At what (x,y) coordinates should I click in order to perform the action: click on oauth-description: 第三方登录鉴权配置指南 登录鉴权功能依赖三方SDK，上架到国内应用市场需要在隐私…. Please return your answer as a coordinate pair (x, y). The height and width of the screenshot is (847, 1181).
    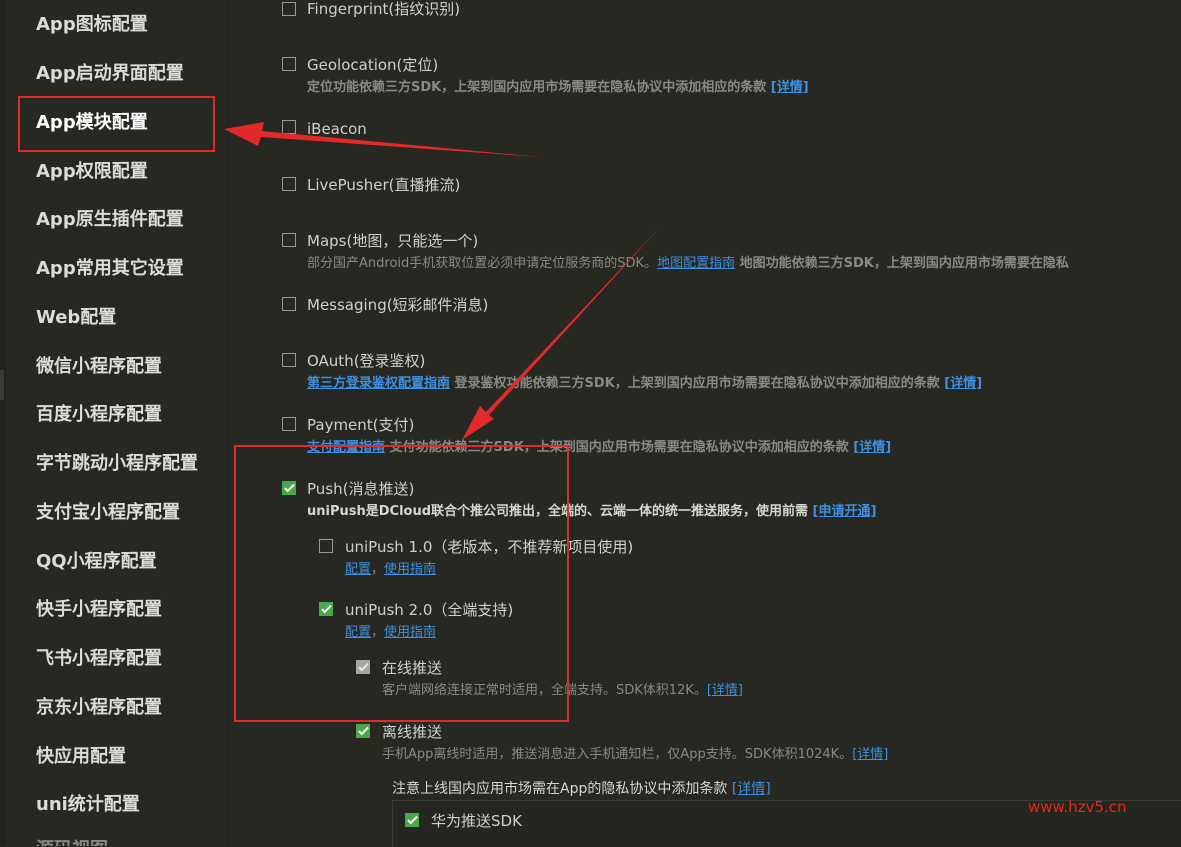
    Looking at the image, I should click on (645, 383).